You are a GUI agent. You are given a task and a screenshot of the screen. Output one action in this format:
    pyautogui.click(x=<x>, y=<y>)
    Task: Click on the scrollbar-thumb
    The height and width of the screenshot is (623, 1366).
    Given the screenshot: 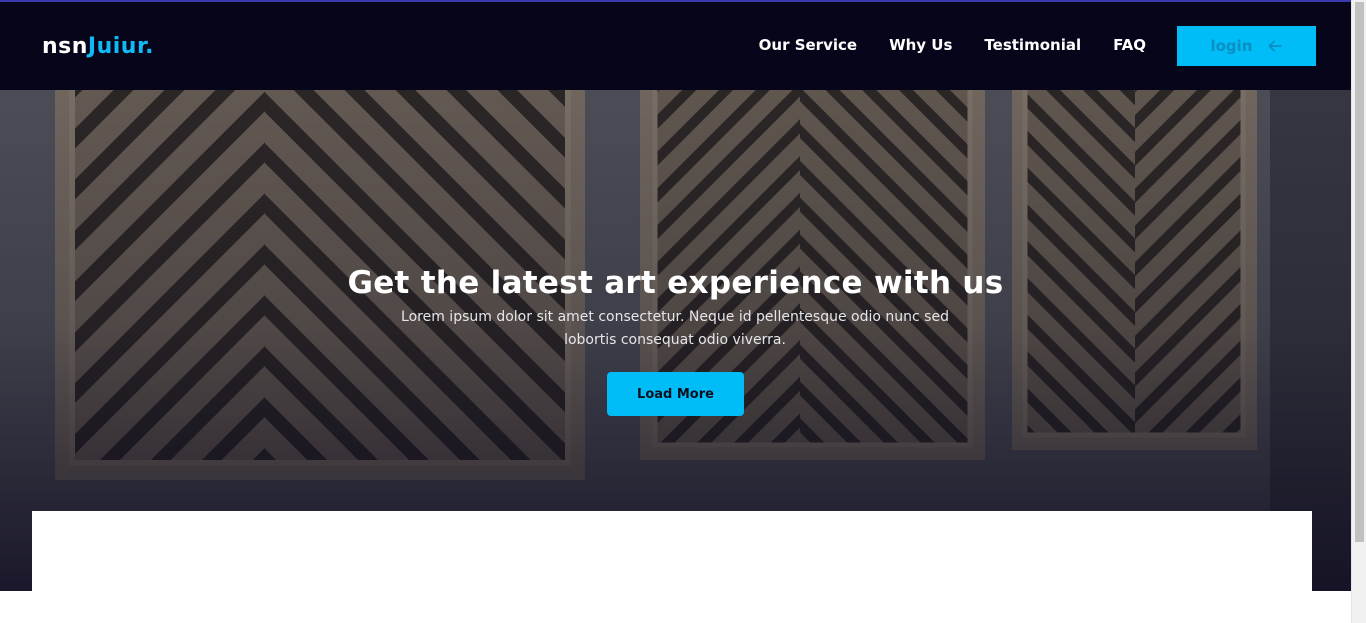 What is the action you would take?
    pyautogui.click(x=1359, y=272)
    